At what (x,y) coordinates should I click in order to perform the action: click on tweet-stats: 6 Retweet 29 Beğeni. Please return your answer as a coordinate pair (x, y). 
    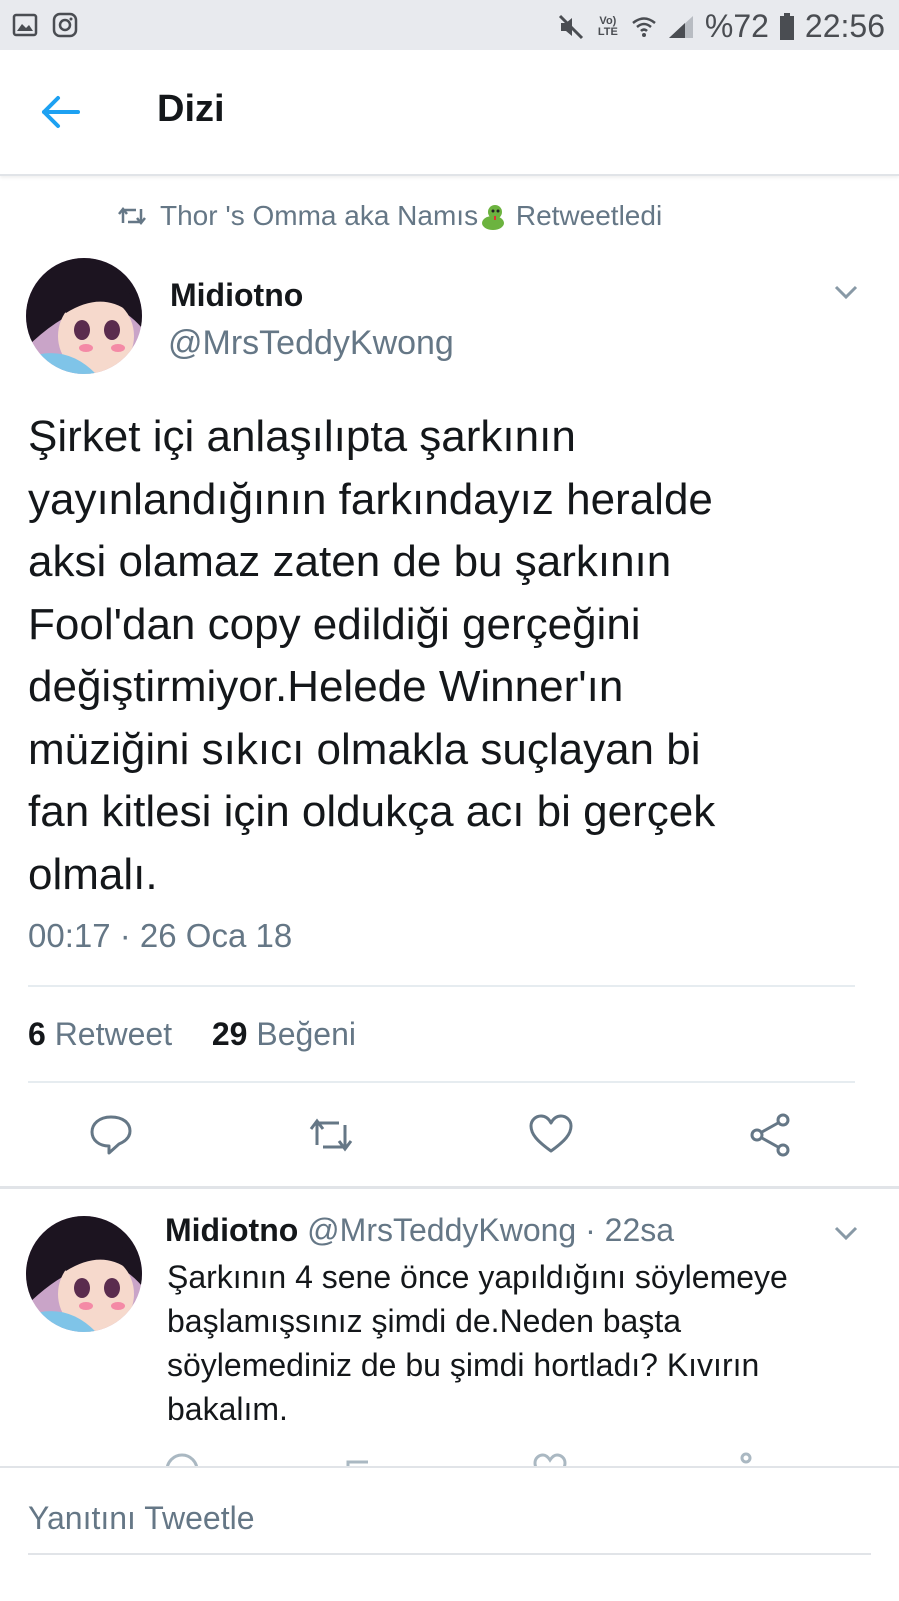
    Looking at the image, I should click on (192, 1034).